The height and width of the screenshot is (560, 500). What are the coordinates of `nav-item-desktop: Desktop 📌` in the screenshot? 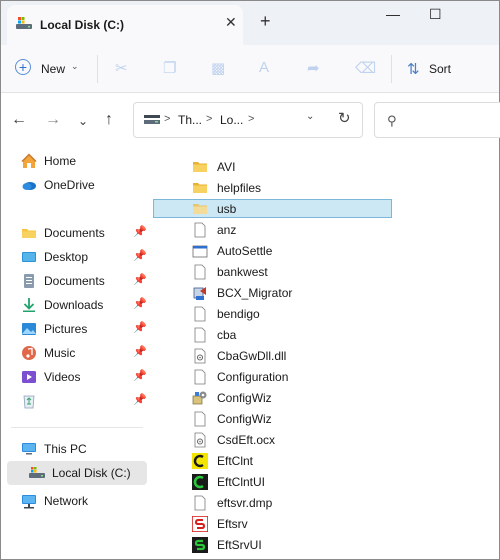 It's located at (77, 257).